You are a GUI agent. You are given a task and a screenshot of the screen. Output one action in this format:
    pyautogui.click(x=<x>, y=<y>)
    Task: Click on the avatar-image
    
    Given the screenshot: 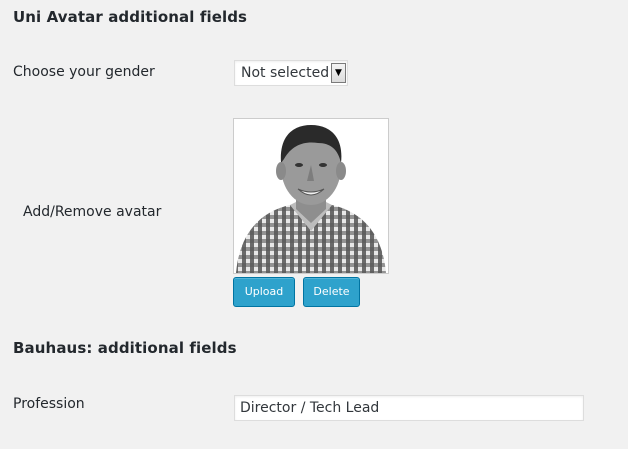 What is the action you would take?
    pyautogui.click(x=311, y=196)
    